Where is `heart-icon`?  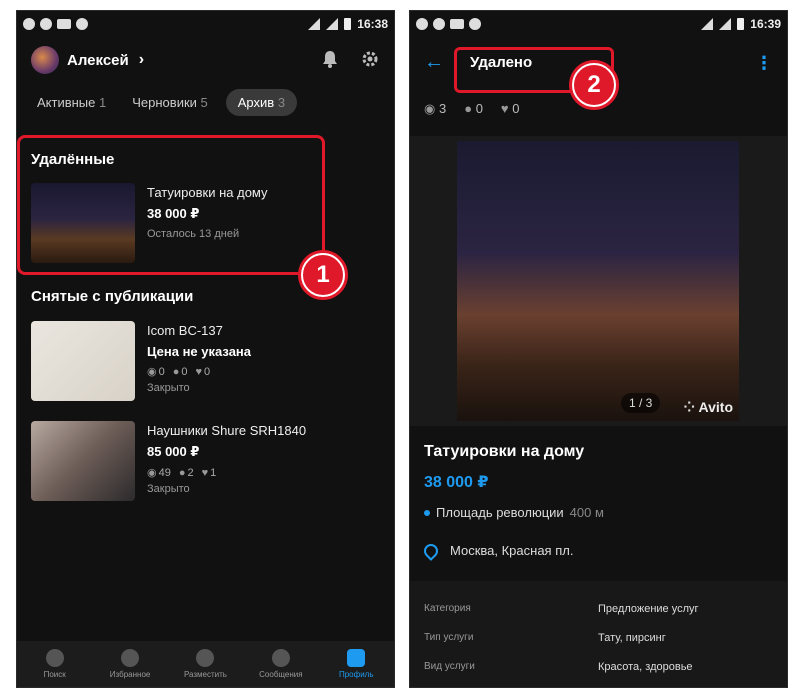
heart-icon is located at coordinates (130, 658).